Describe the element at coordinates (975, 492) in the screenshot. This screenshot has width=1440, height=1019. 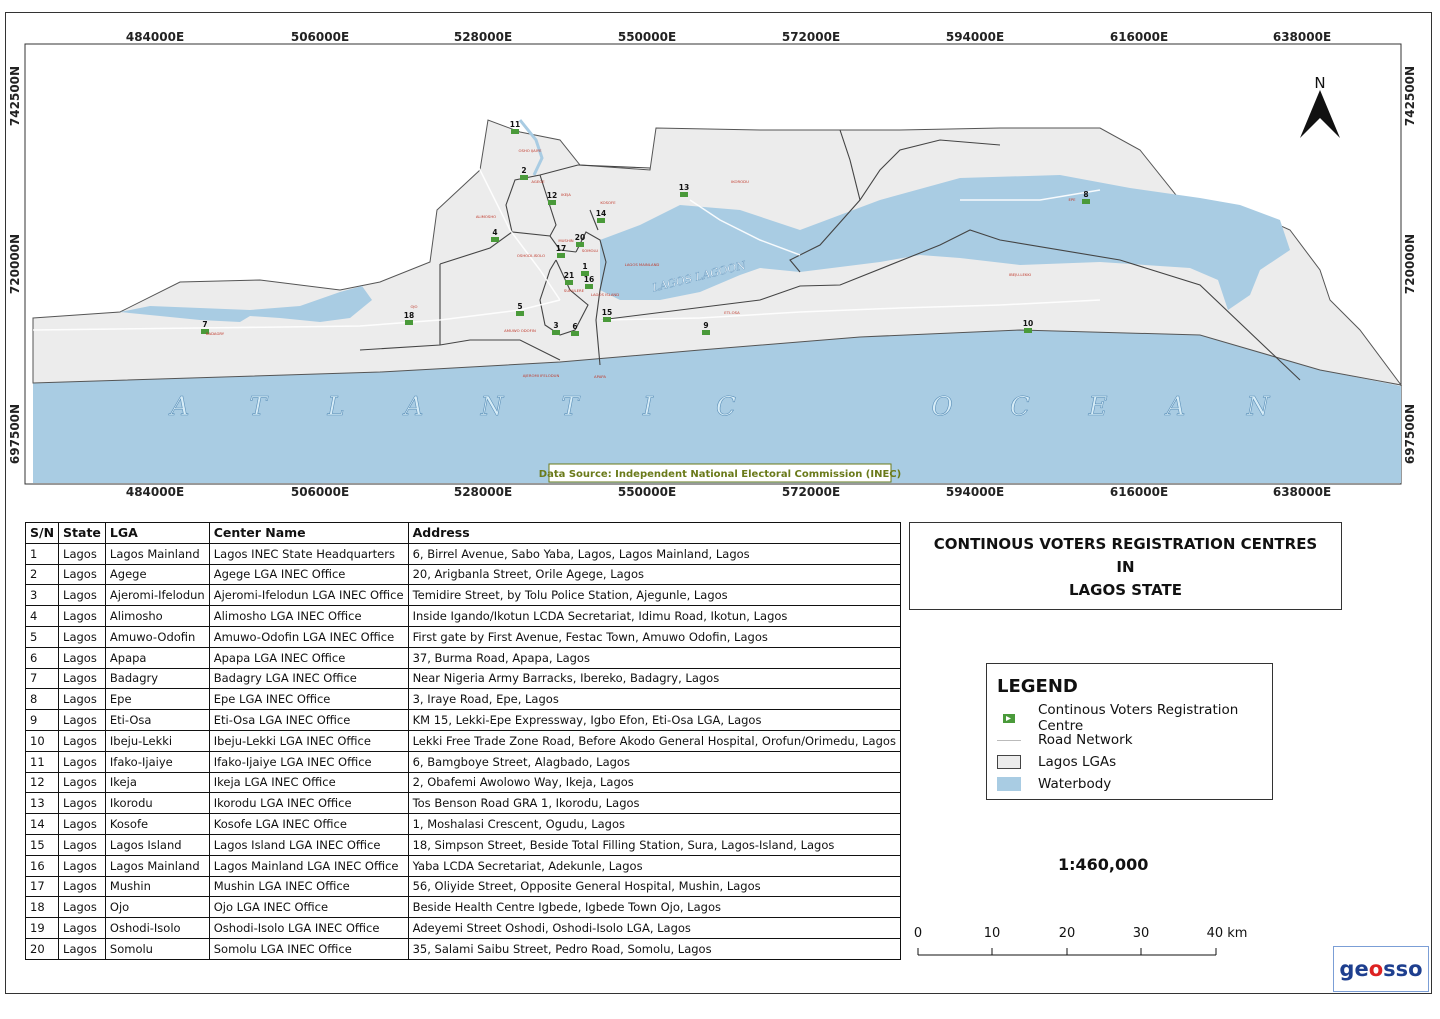
I see `grid-label-bottom: 594000E` at that location.